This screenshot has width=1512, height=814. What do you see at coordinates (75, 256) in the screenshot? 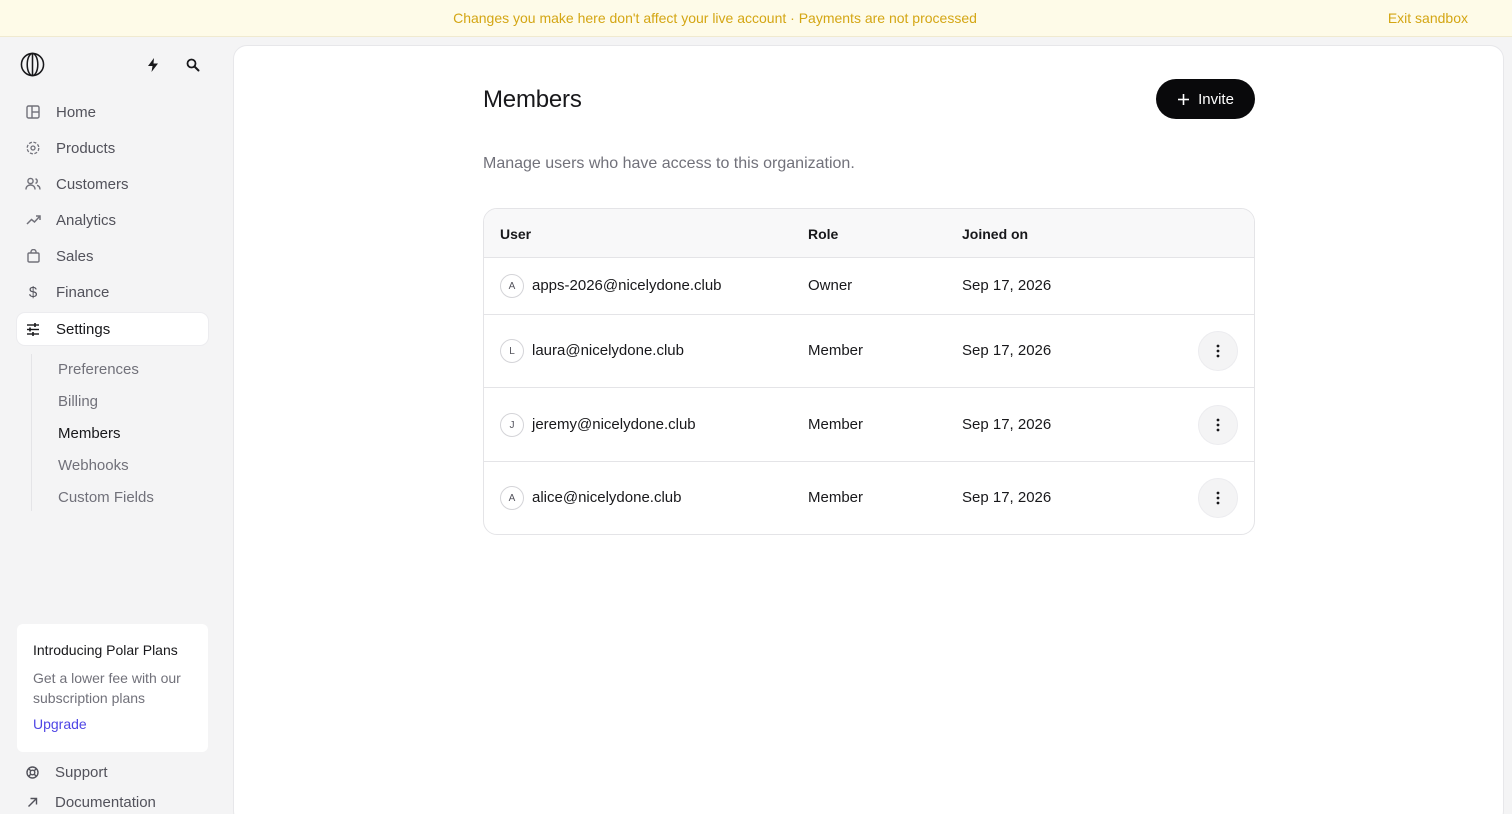
I see `sidebar-item-label: Sales` at bounding box center [75, 256].